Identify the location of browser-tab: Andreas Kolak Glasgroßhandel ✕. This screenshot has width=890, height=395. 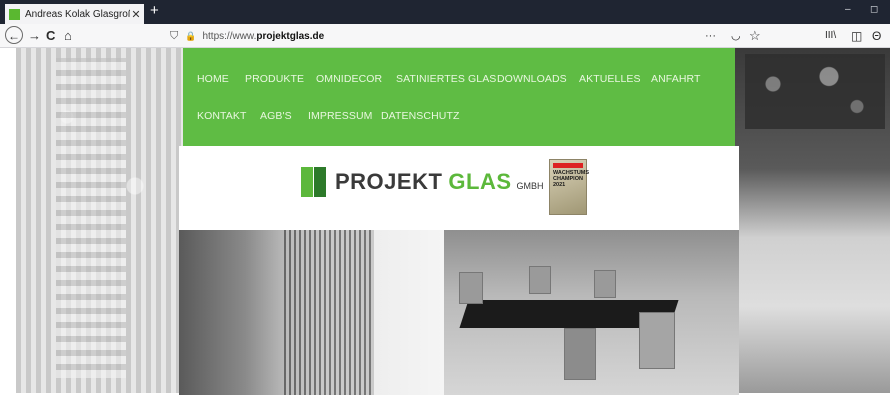
(74, 14).